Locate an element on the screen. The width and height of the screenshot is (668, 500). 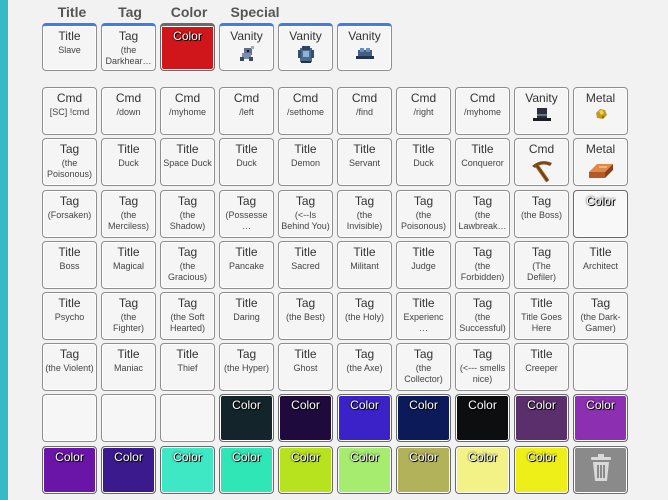
slot-title: Cmd is located at coordinates (423, 98).